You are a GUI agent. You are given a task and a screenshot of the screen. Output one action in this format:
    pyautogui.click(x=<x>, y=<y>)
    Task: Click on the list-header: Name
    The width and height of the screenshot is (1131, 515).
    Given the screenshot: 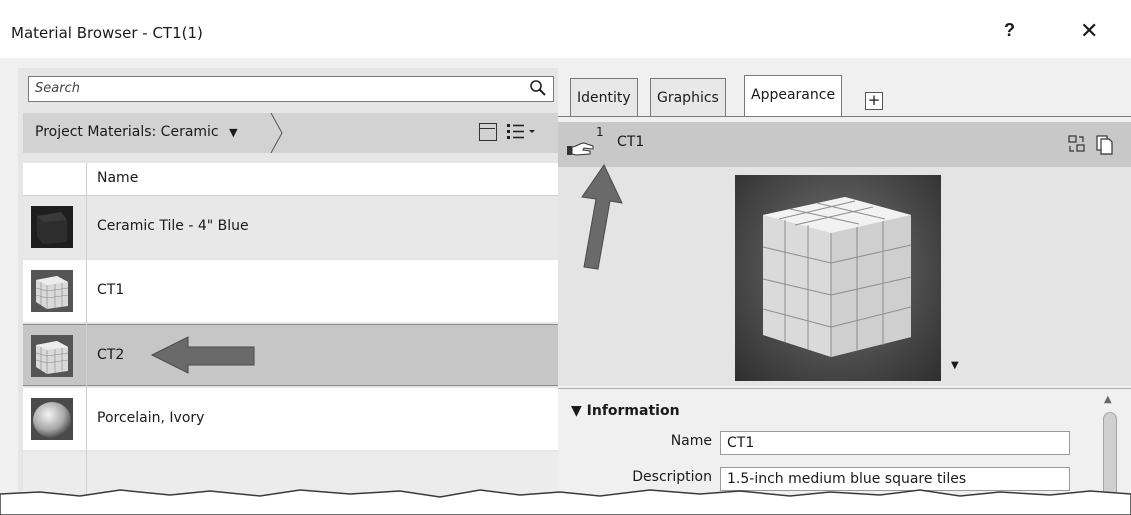 What is the action you would take?
    pyautogui.click(x=290, y=179)
    